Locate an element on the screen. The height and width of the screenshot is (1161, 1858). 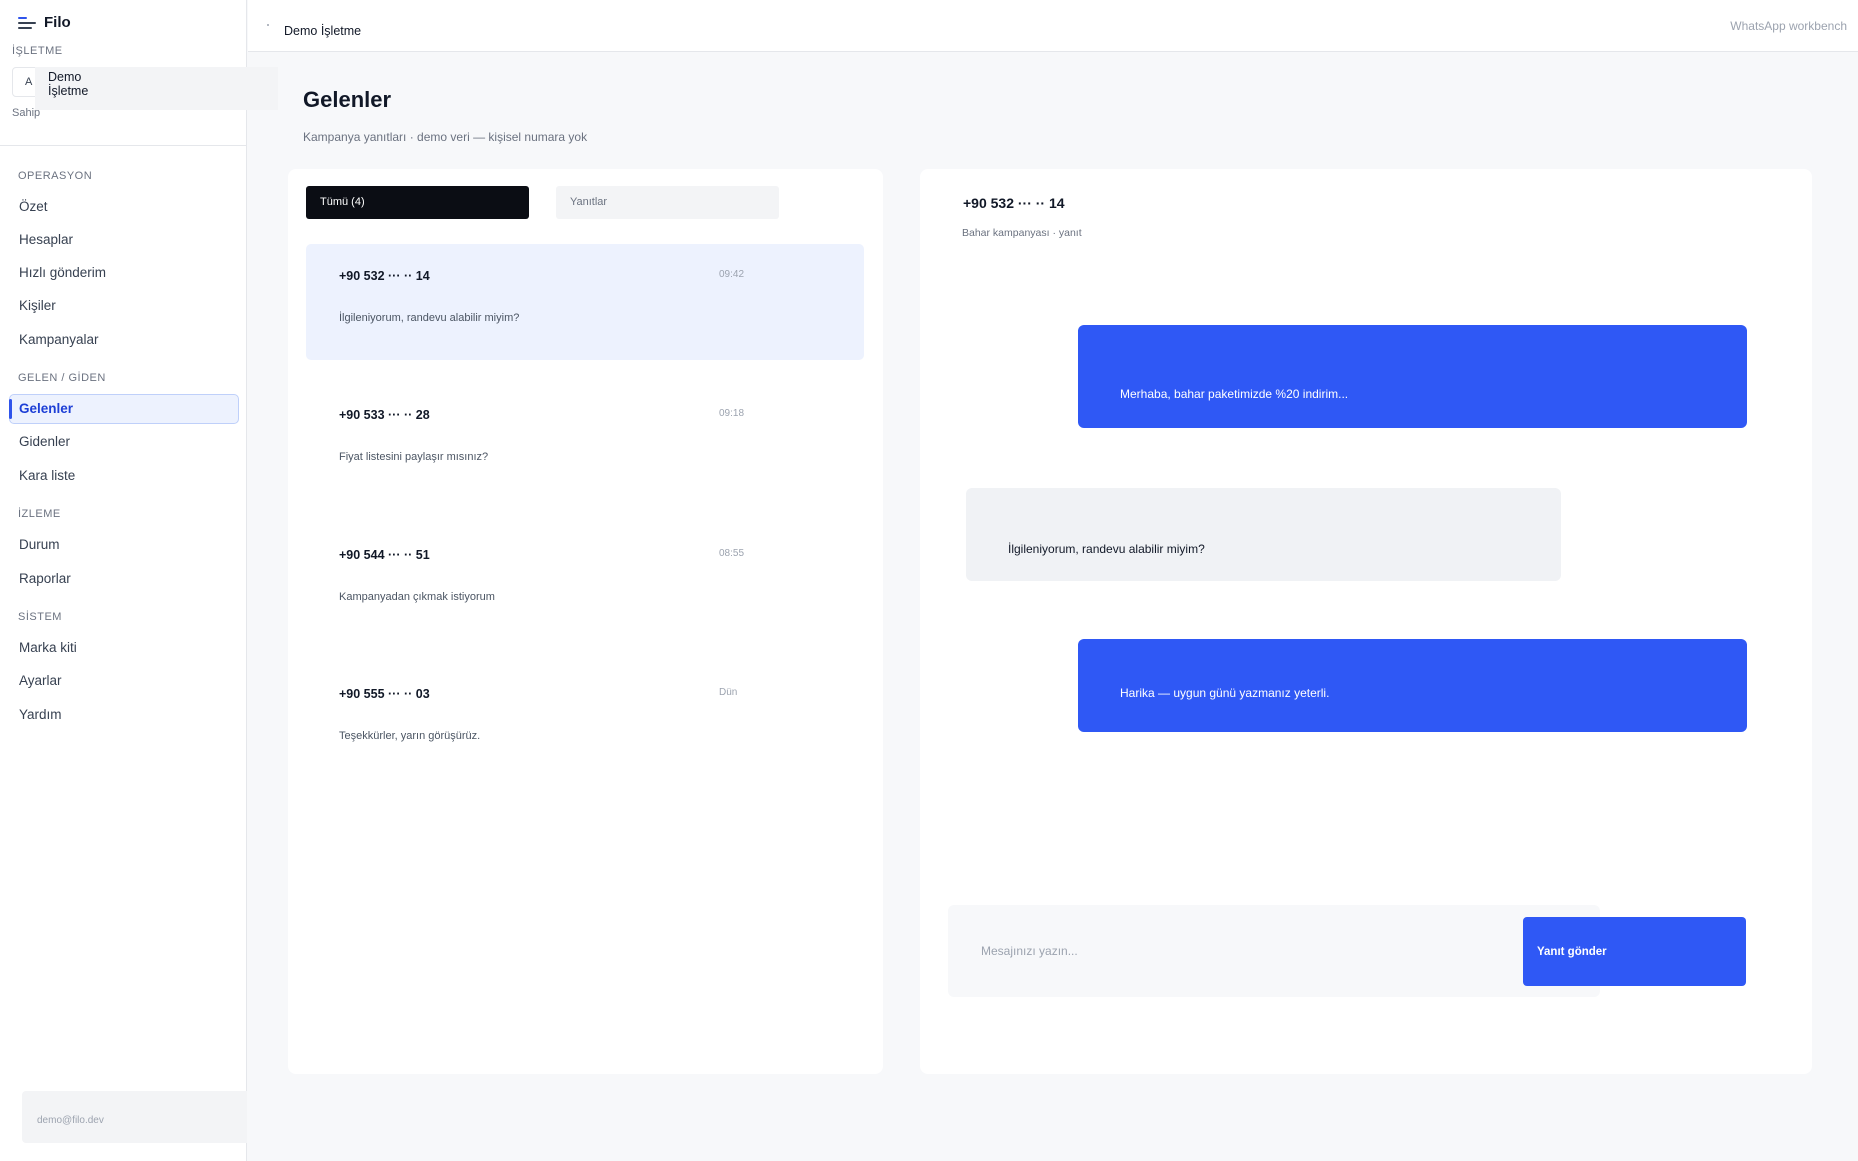
nav-section-gelen-giden: GELEN / GİDEN is located at coordinates (62, 378).